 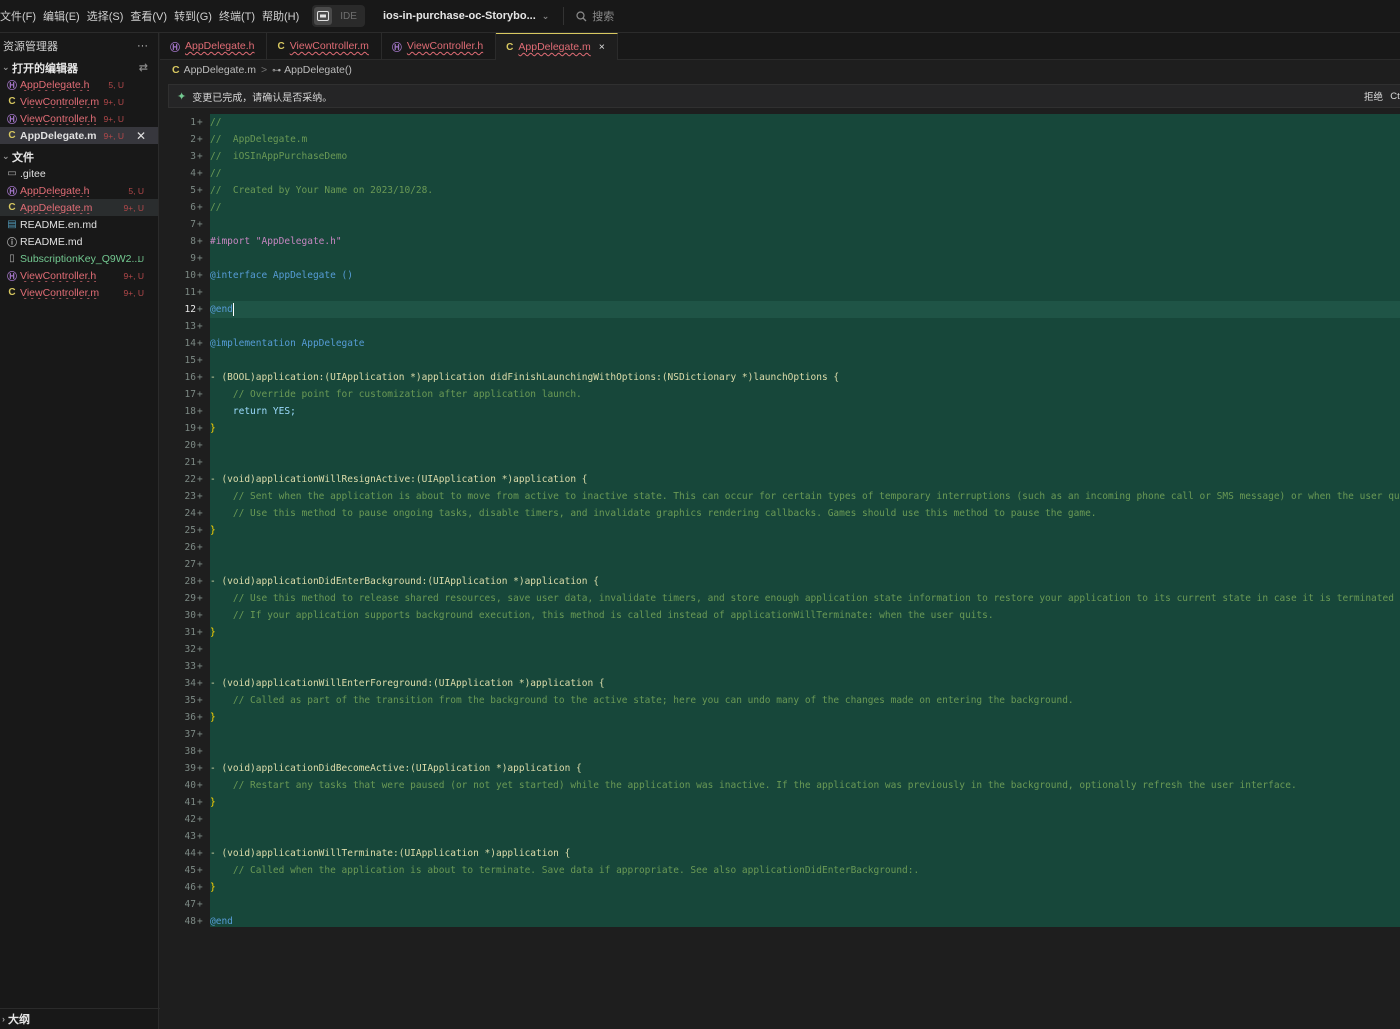 What do you see at coordinates (79, 275) in the screenshot?
I see `file-viewcontroller-h: Ⓗ ViewController.h 9+, U` at bounding box center [79, 275].